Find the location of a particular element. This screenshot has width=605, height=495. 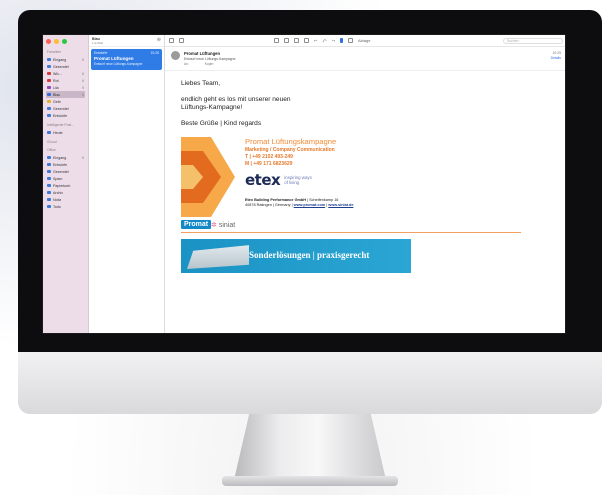

brand-logos: Promat ✲ siniat is located at coordinates (351, 226).